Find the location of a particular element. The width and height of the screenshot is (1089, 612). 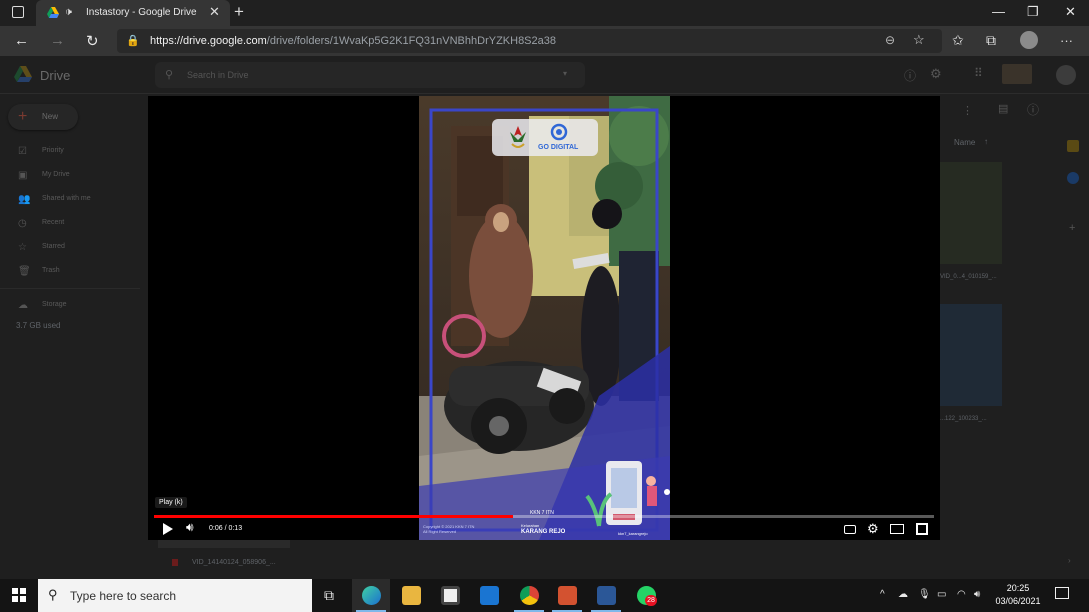

drive-logo-icon is located at coordinates (23, 74).